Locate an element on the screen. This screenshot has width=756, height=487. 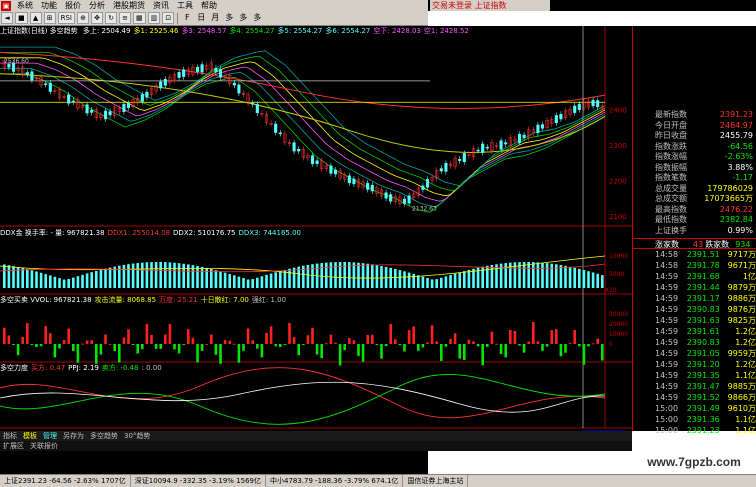
toolbar-icon-8: ≡ is located at coordinates (125, 18).